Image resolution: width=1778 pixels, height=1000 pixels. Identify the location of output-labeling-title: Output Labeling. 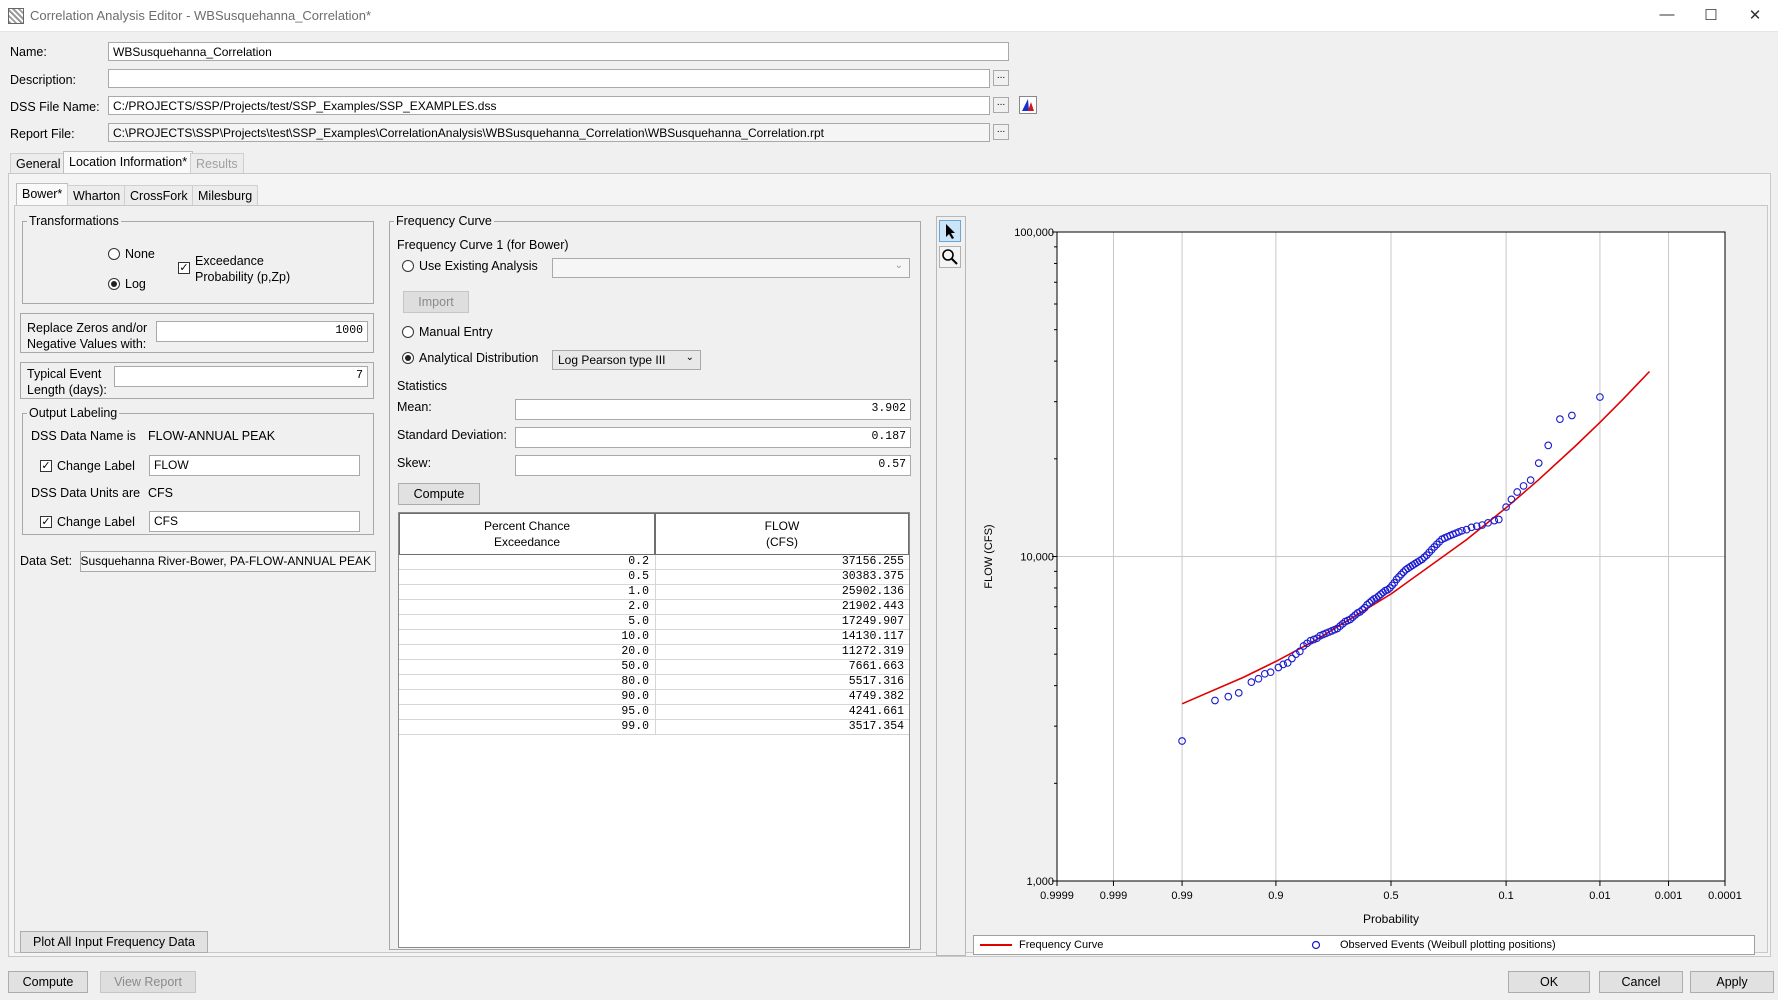
(73, 413).